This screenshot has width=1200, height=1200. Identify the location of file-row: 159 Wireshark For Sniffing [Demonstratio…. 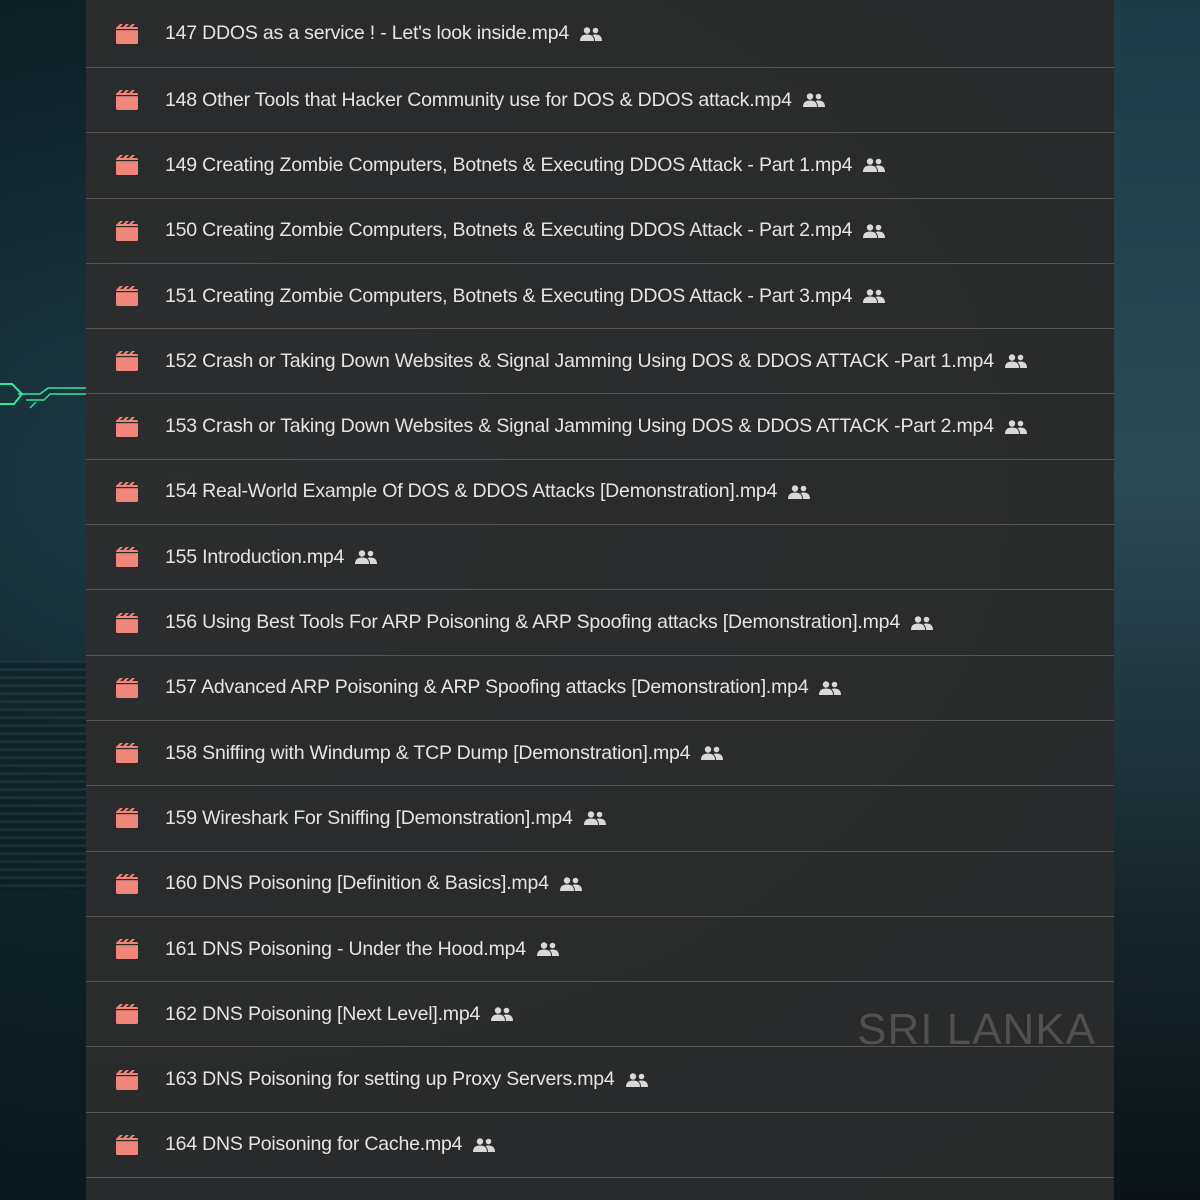
(600, 819).